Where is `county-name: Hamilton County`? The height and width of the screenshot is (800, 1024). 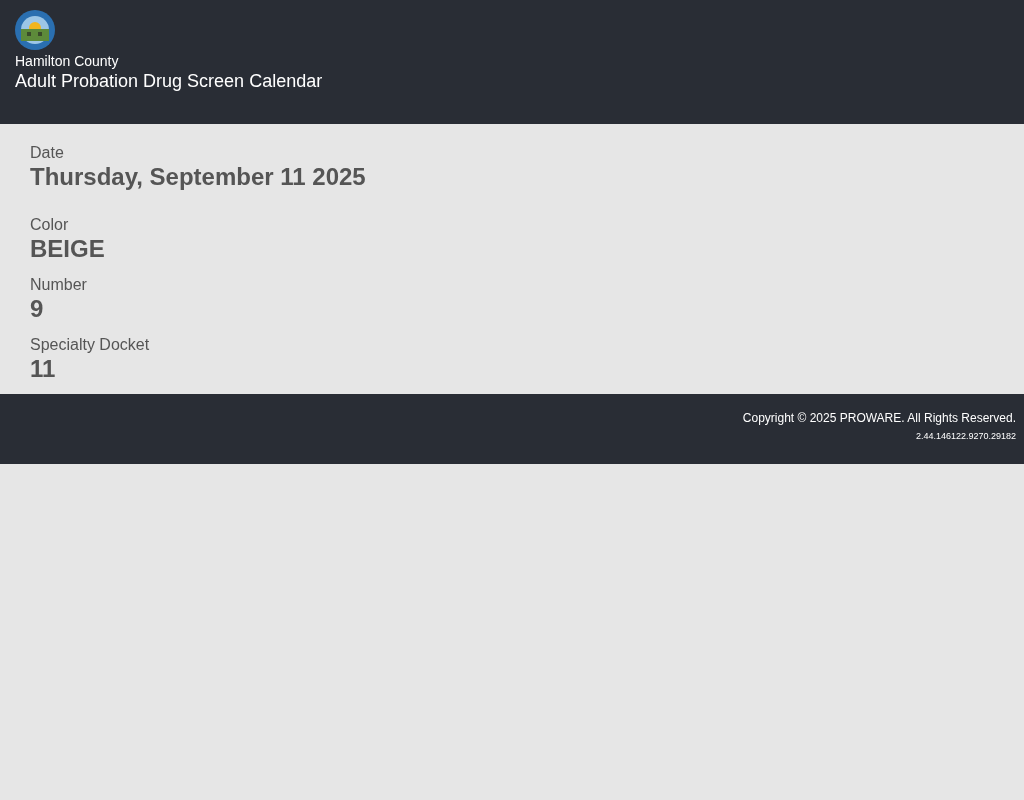 county-name: Hamilton County is located at coordinates (67, 61).